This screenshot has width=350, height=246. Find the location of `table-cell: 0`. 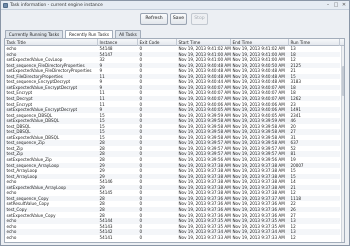

table-cell: 0 is located at coordinates (141, 237).